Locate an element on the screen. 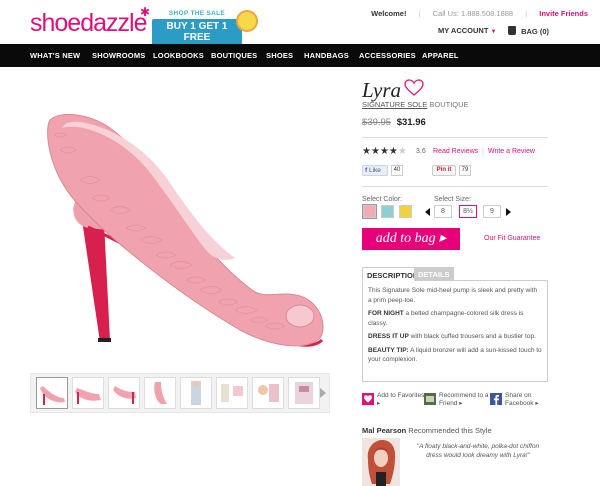  nav-item-boutiques: BOUTIQUES is located at coordinates (234, 55).